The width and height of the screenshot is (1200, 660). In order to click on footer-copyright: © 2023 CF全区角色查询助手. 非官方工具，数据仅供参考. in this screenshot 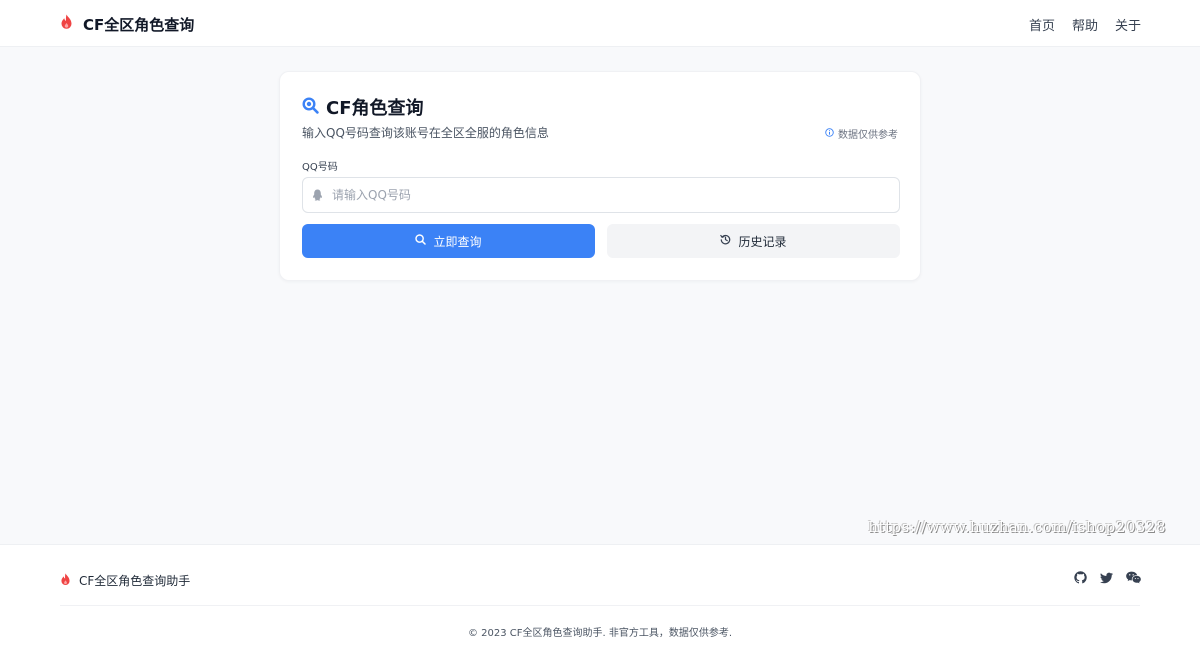, I will do `click(600, 633)`.